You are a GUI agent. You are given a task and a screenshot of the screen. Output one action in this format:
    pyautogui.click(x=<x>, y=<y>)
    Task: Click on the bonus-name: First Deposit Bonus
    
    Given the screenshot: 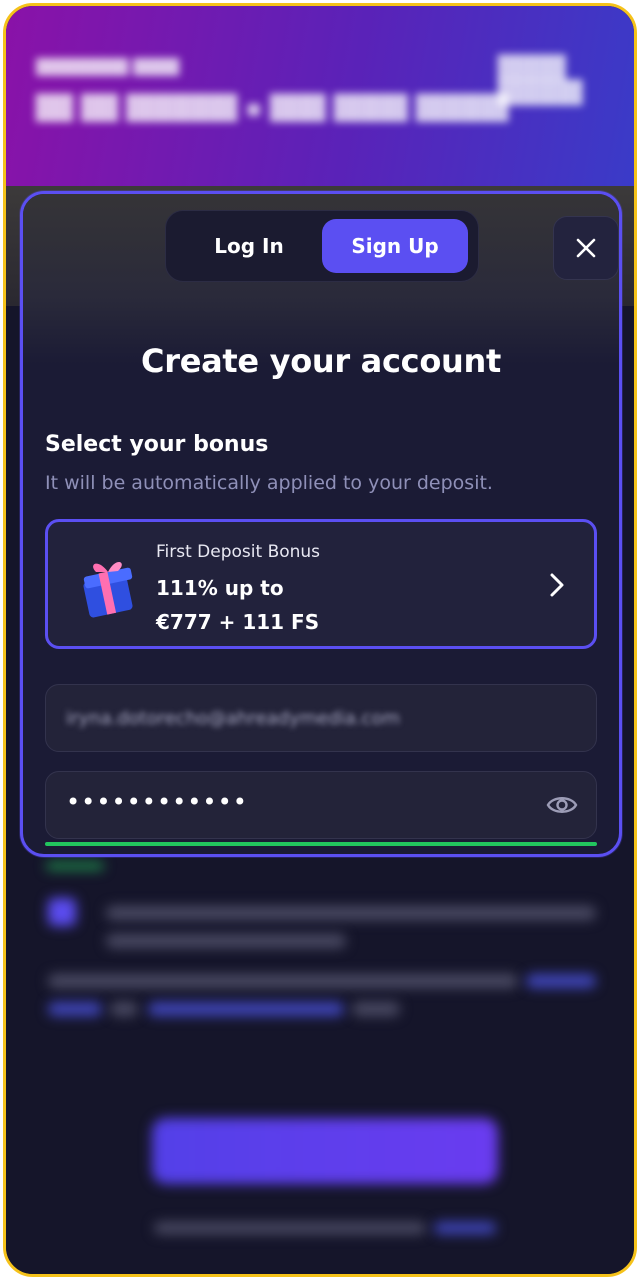 What is the action you would take?
    pyautogui.click(x=238, y=552)
    